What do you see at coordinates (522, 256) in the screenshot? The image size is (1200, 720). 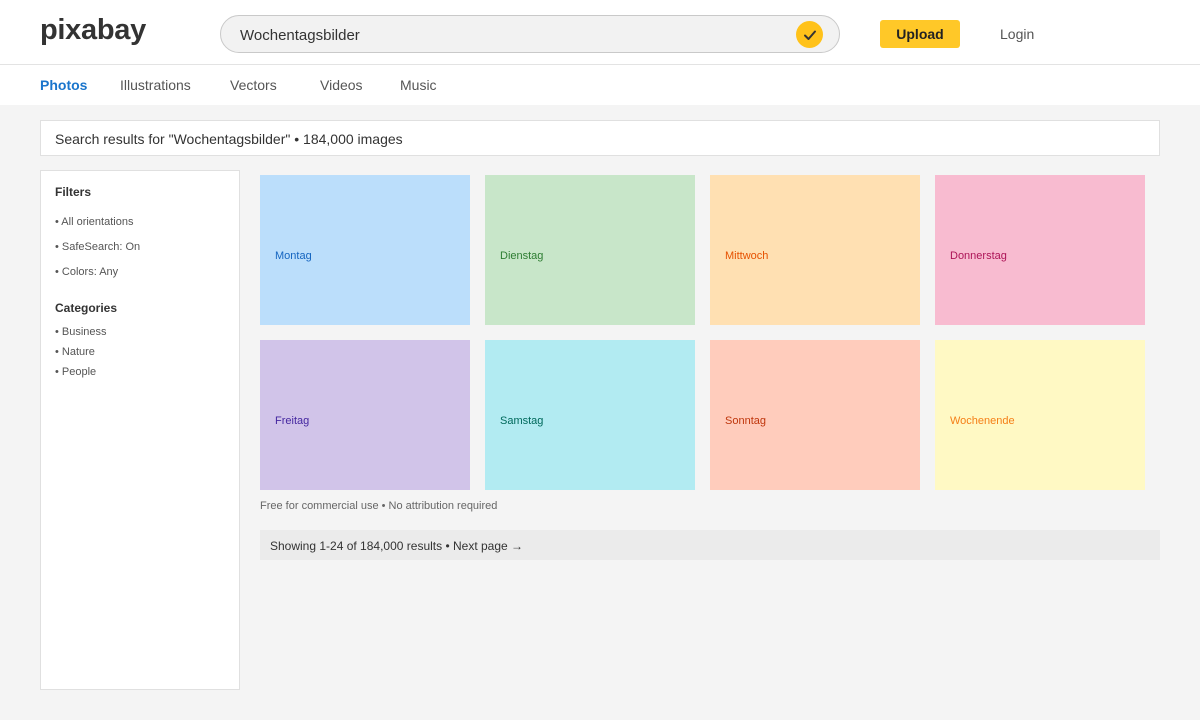 I see `image-tile-label: Dienstag` at bounding box center [522, 256].